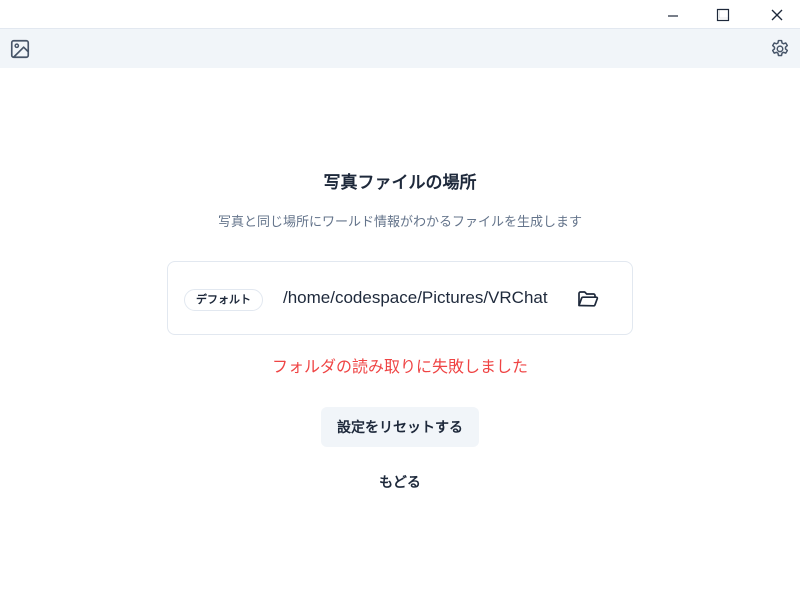 This screenshot has height=600, width=800. What do you see at coordinates (399, 366) in the screenshot?
I see `error-message: フォルダの読み取りに失敗しました` at bounding box center [399, 366].